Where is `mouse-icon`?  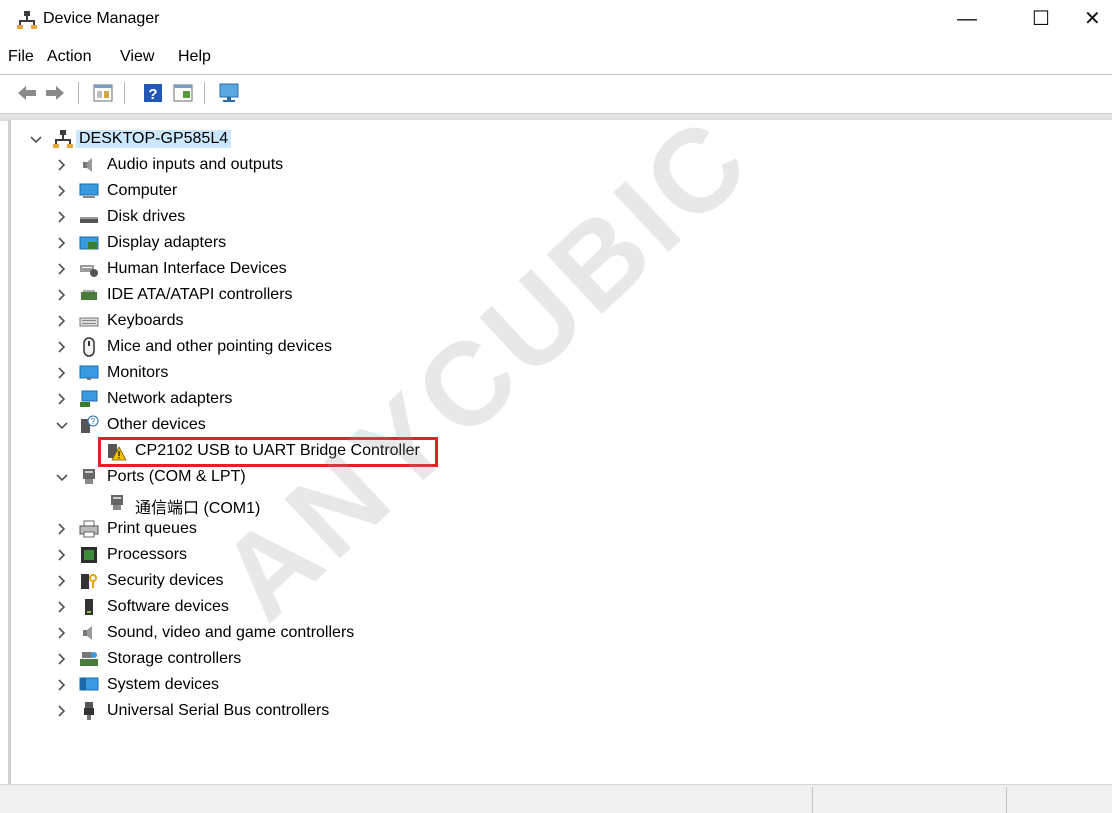 mouse-icon is located at coordinates (89, 347).